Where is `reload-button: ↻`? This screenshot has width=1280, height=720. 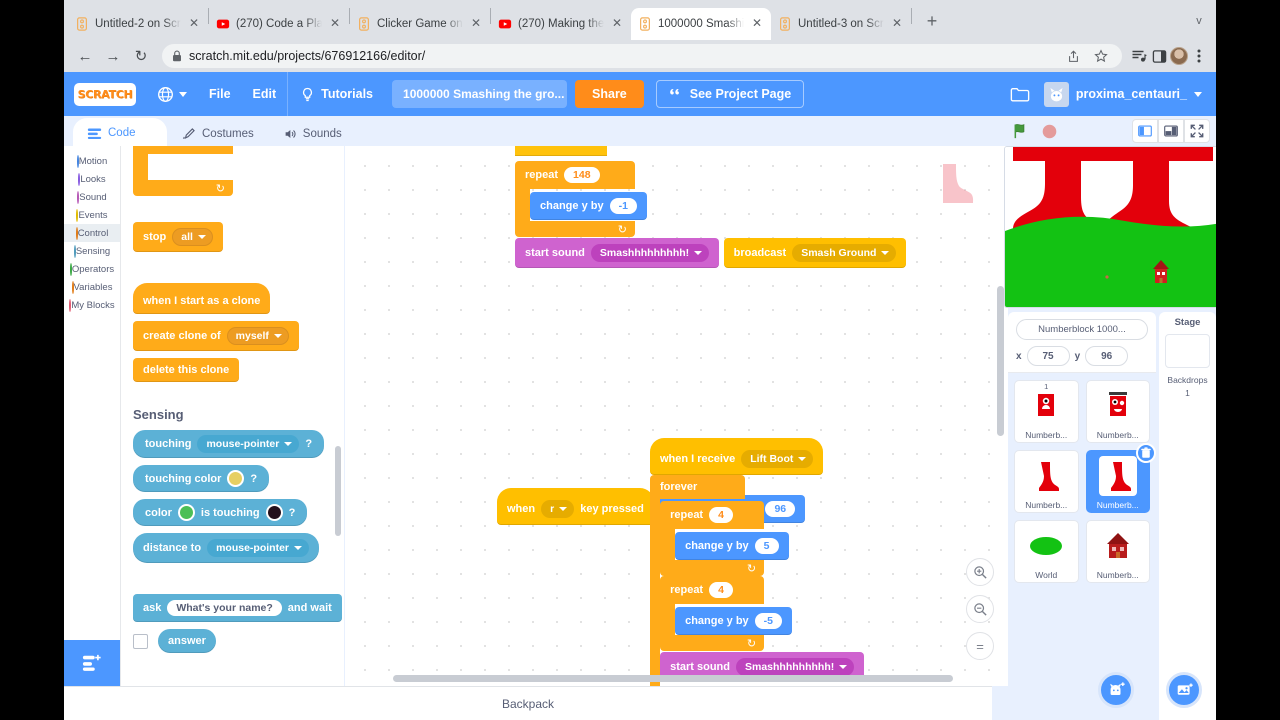 reload-button: ↻ is located at coordinates (141, 56).